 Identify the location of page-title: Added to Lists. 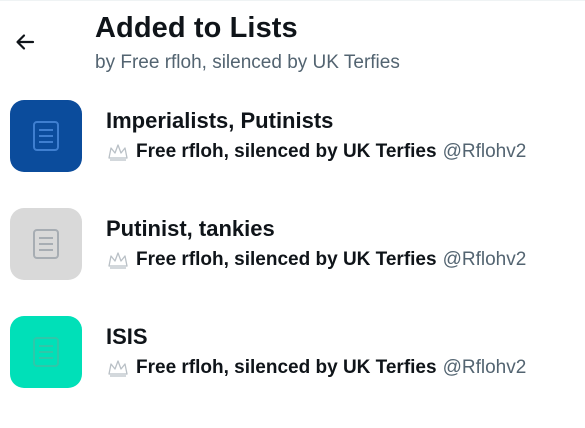
(196, 28).